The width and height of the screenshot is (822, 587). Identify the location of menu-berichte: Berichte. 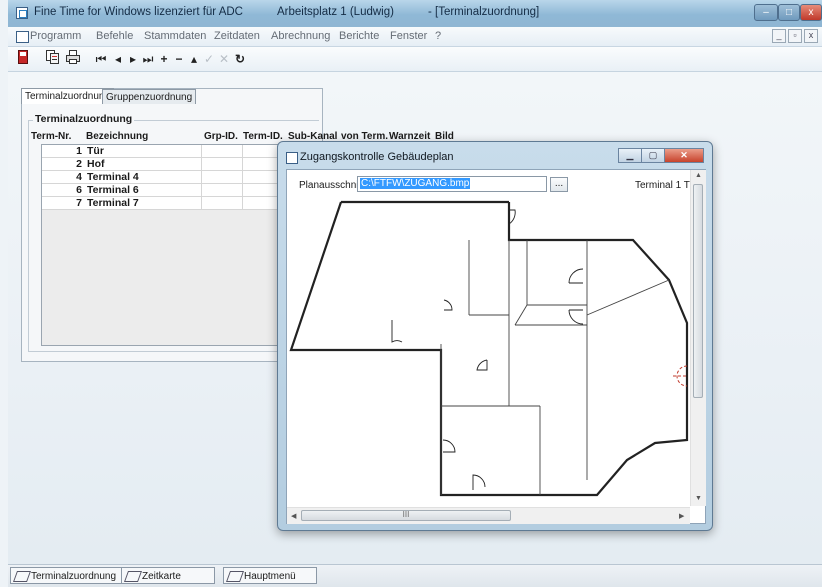
(359, 36).